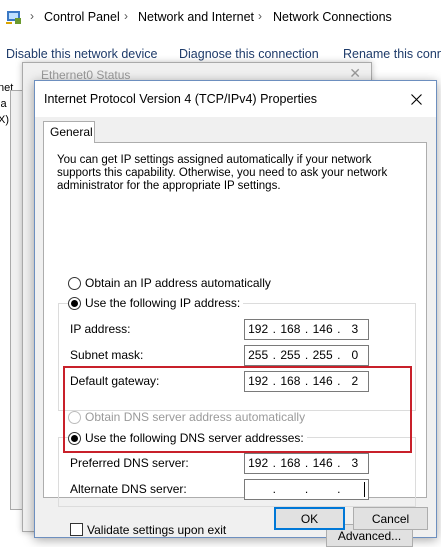  What do you see at coordinates (13, 17) in the screenshot?
I see `control-panel-icon` at bounding box center [13, 17].